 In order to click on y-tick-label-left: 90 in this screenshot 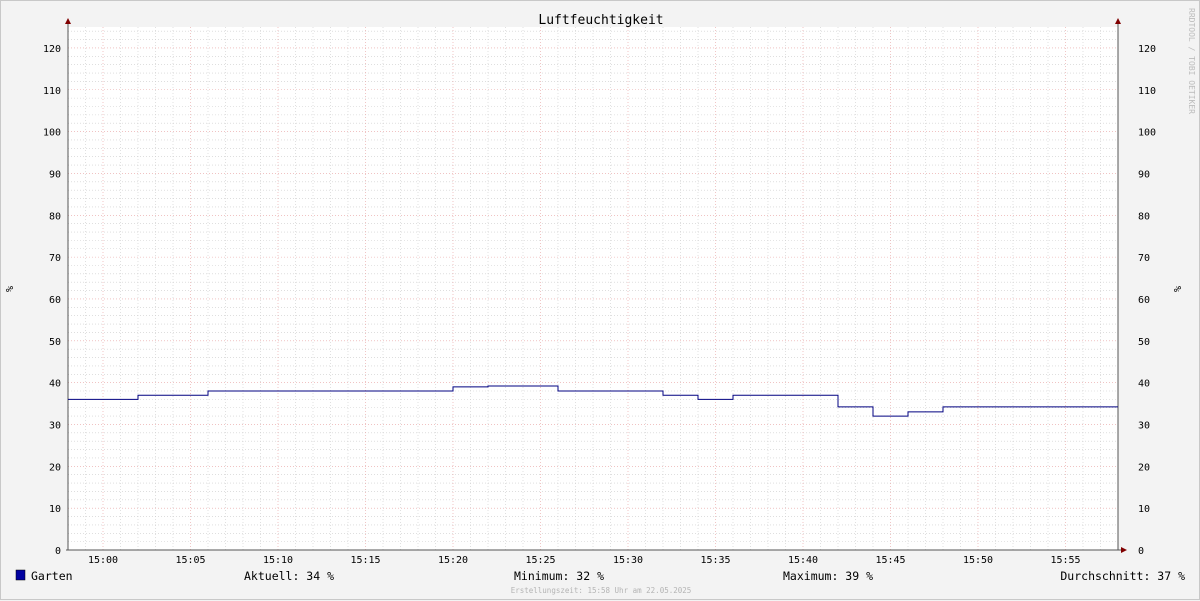, I will do `click(55, 174)`.